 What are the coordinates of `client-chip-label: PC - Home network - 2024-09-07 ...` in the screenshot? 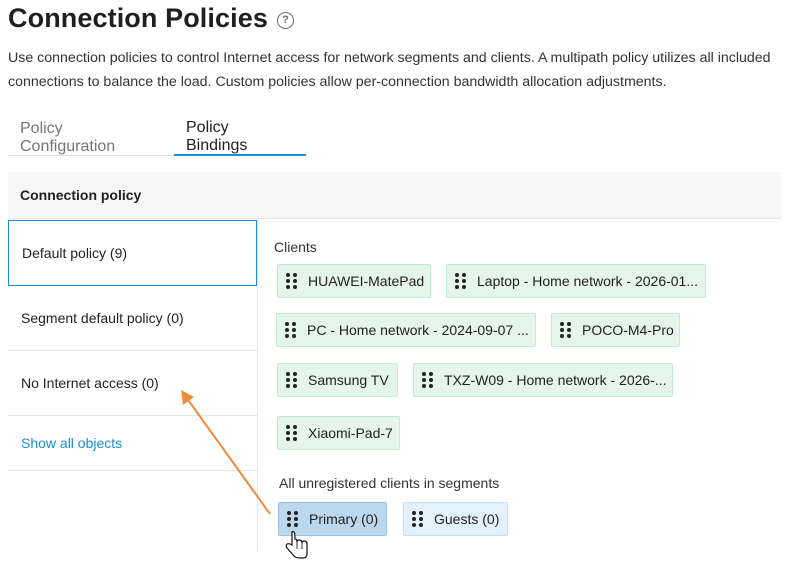 It's located at (418, 330).